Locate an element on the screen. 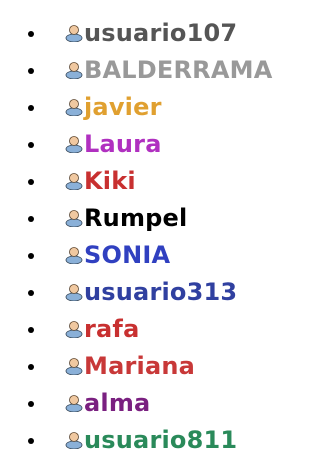 Image resolution: width=325 pixels, height=456 pixels. user-list-item: Rumpel is located at coordinates (162, 218).